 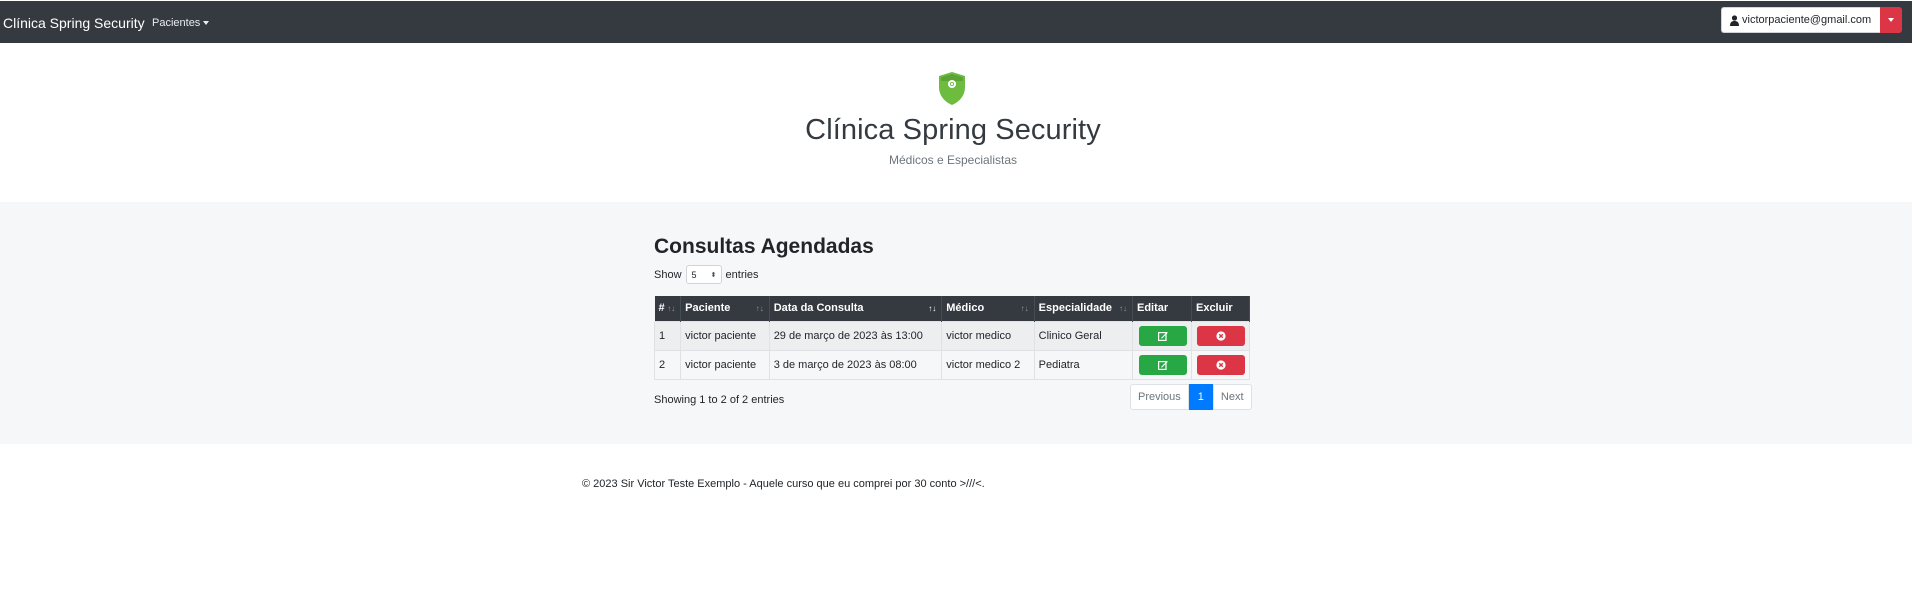 What do you see at coordinates (1214, 308) in the screenshot?
I see `column-header-label: Excluir` at bounding box center [1214, 308].